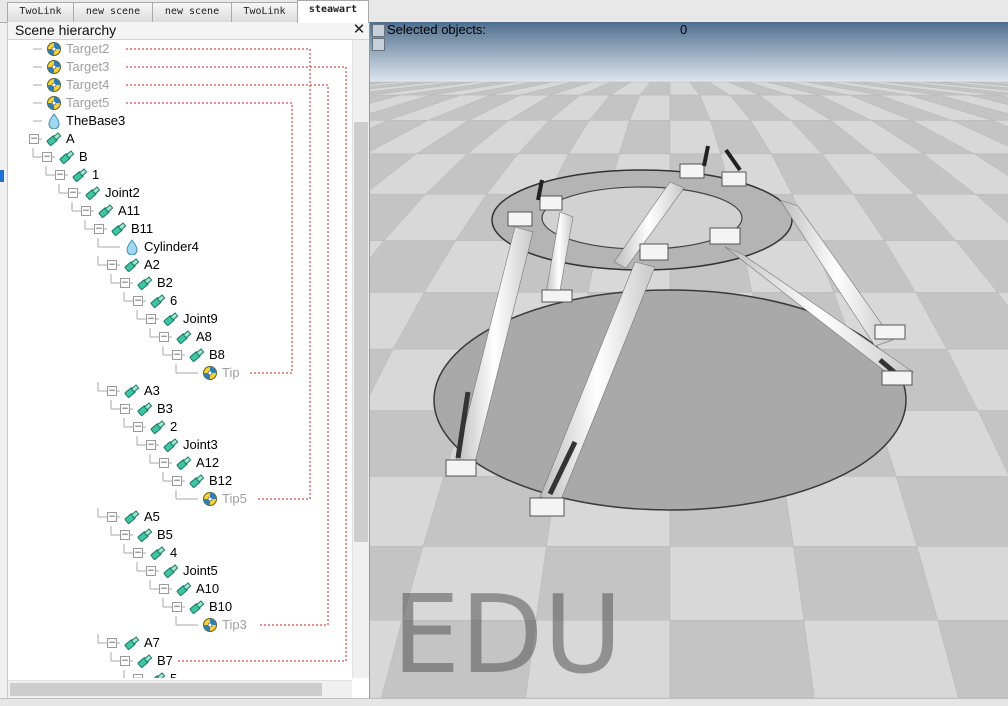 The image size is (1008, 706). I want to click on hierarchy-item-target4: Target4, so click(178, 85).